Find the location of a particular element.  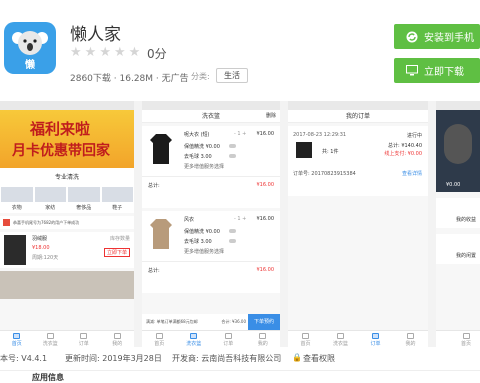

title-text: 洗衣篮 is located at coordinates (210, 116).